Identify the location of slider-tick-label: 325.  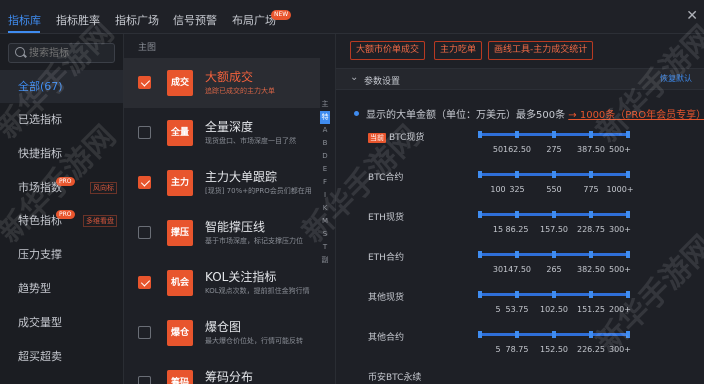
(517, 189).